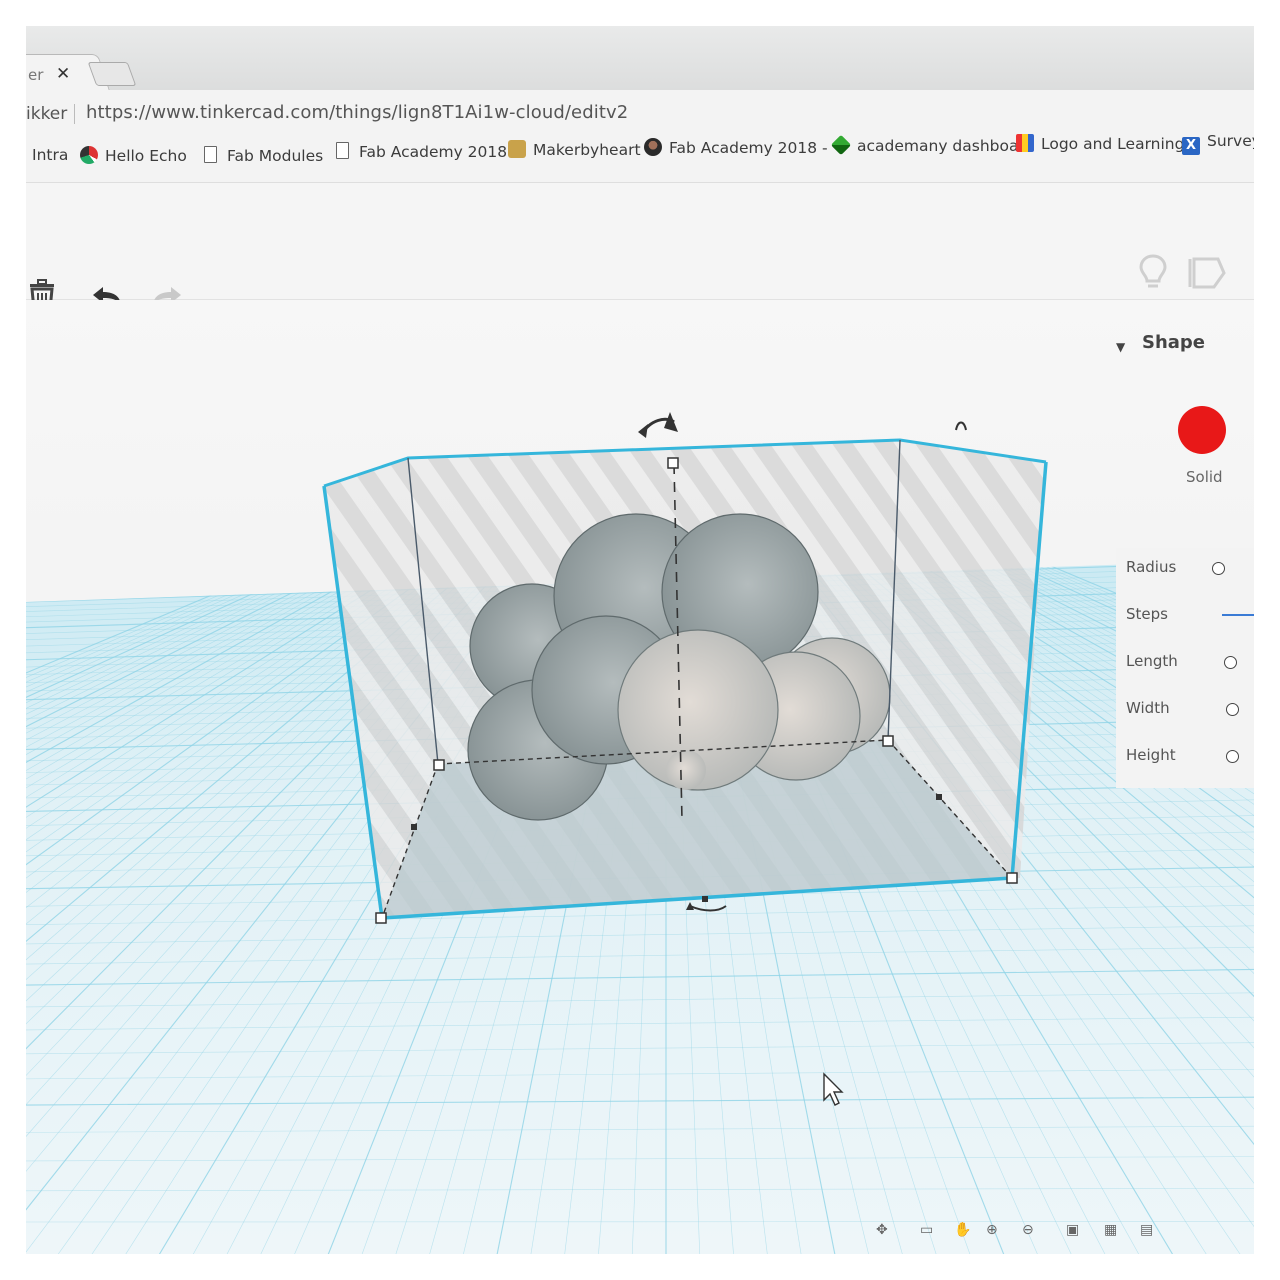 The width and height of the screenshot is (1280, 1280). Describe the element at coordinates (1033, 1232) in the screenshot. I see `zoom-out-icon: ⊖` at that location.